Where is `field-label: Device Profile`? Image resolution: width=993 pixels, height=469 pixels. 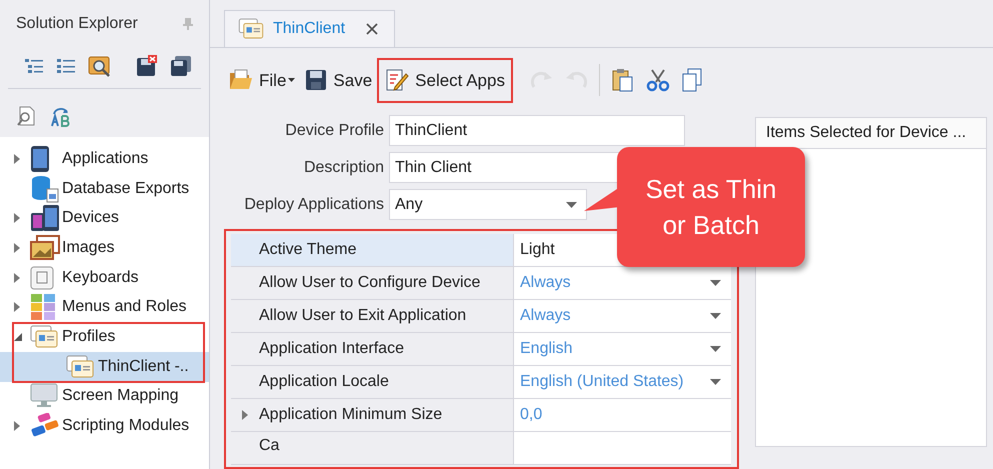 field-label: Device Profile is located at coordinates (334, 130).